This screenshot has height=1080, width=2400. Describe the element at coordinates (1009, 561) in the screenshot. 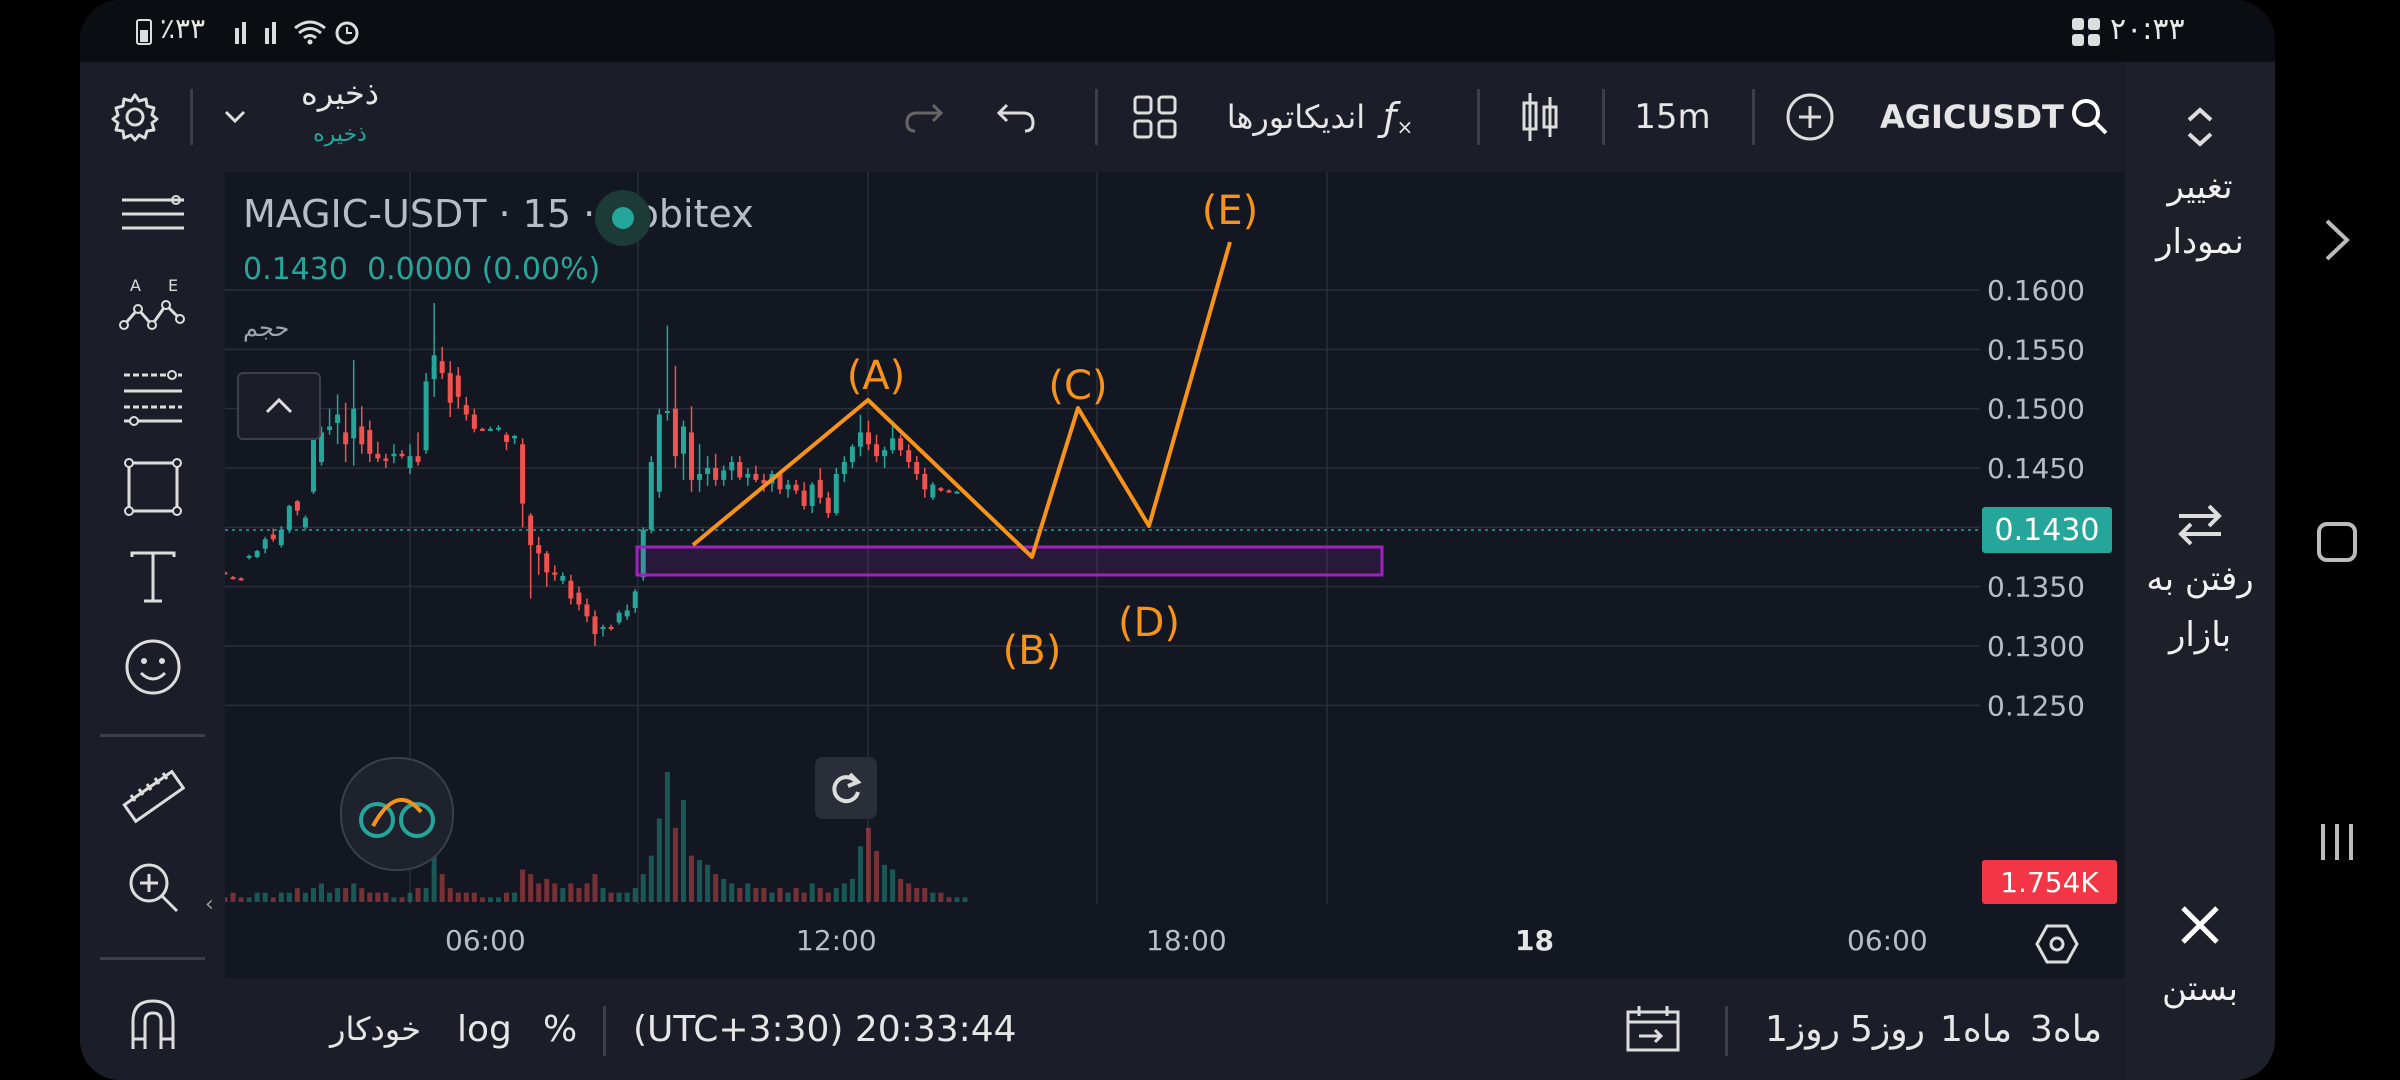

I see `support-zone` at that location.